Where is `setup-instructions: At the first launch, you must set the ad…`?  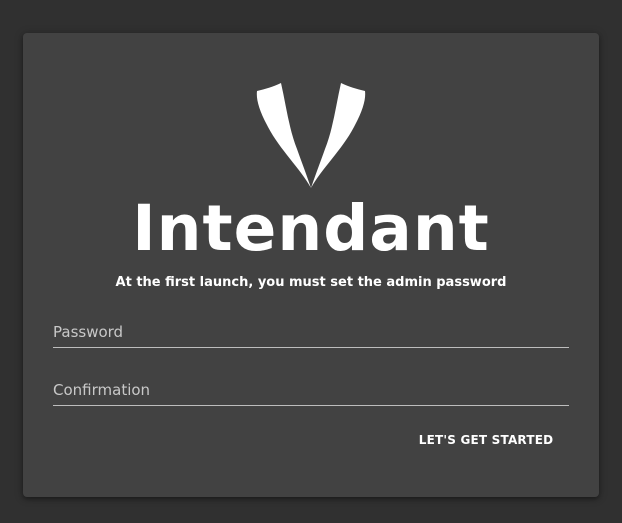
setup-instructions: At the first launch, you must set the ad… is located at coordinates (311, 282).